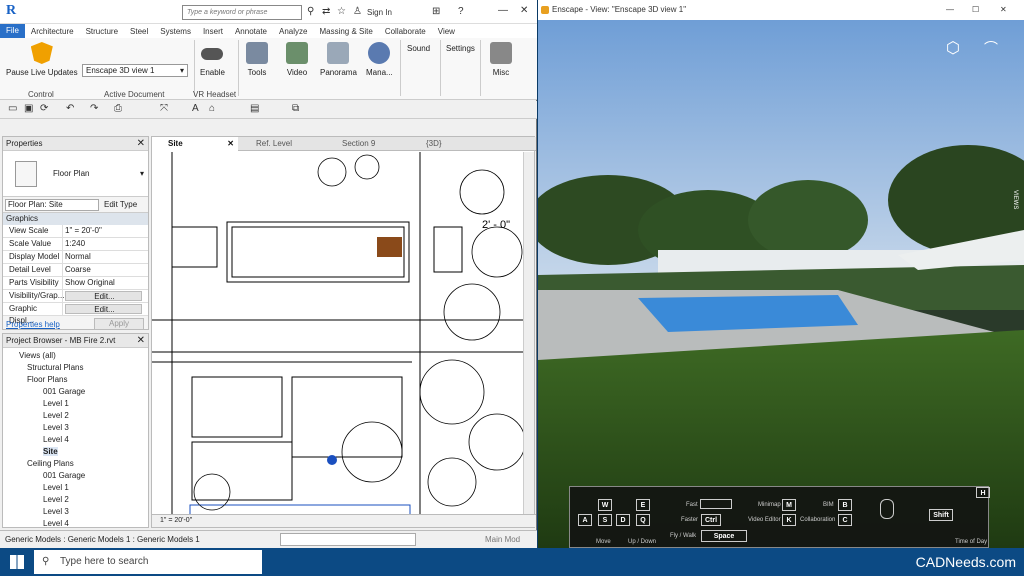  Describe the element at coordinates (105, 283) in the screenshot. I see `property-value: Show Original` at that location.